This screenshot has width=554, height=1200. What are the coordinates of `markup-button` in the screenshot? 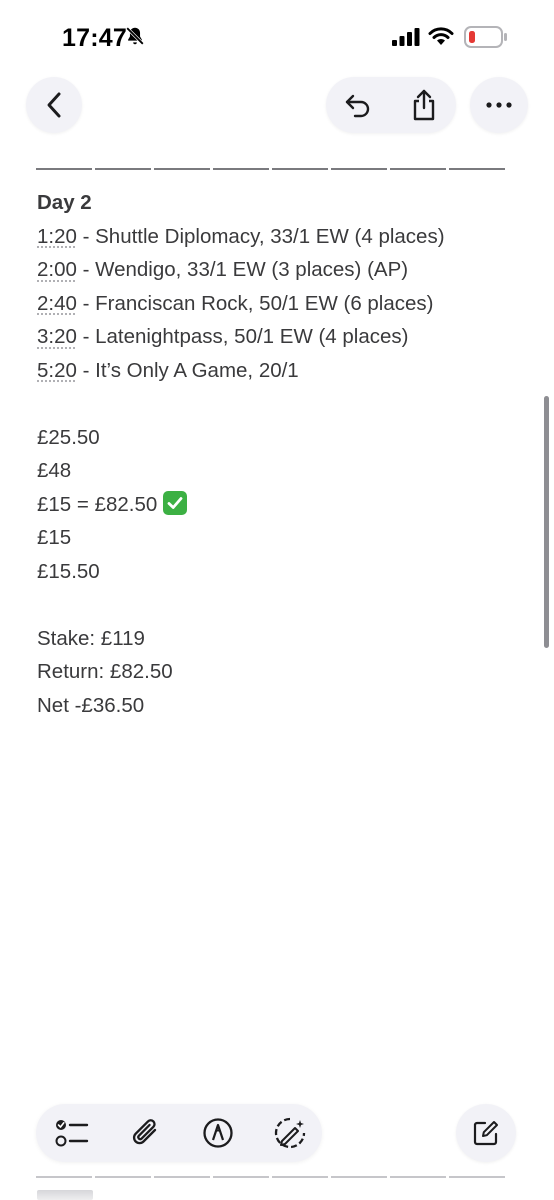 It's located at (218, 1133).